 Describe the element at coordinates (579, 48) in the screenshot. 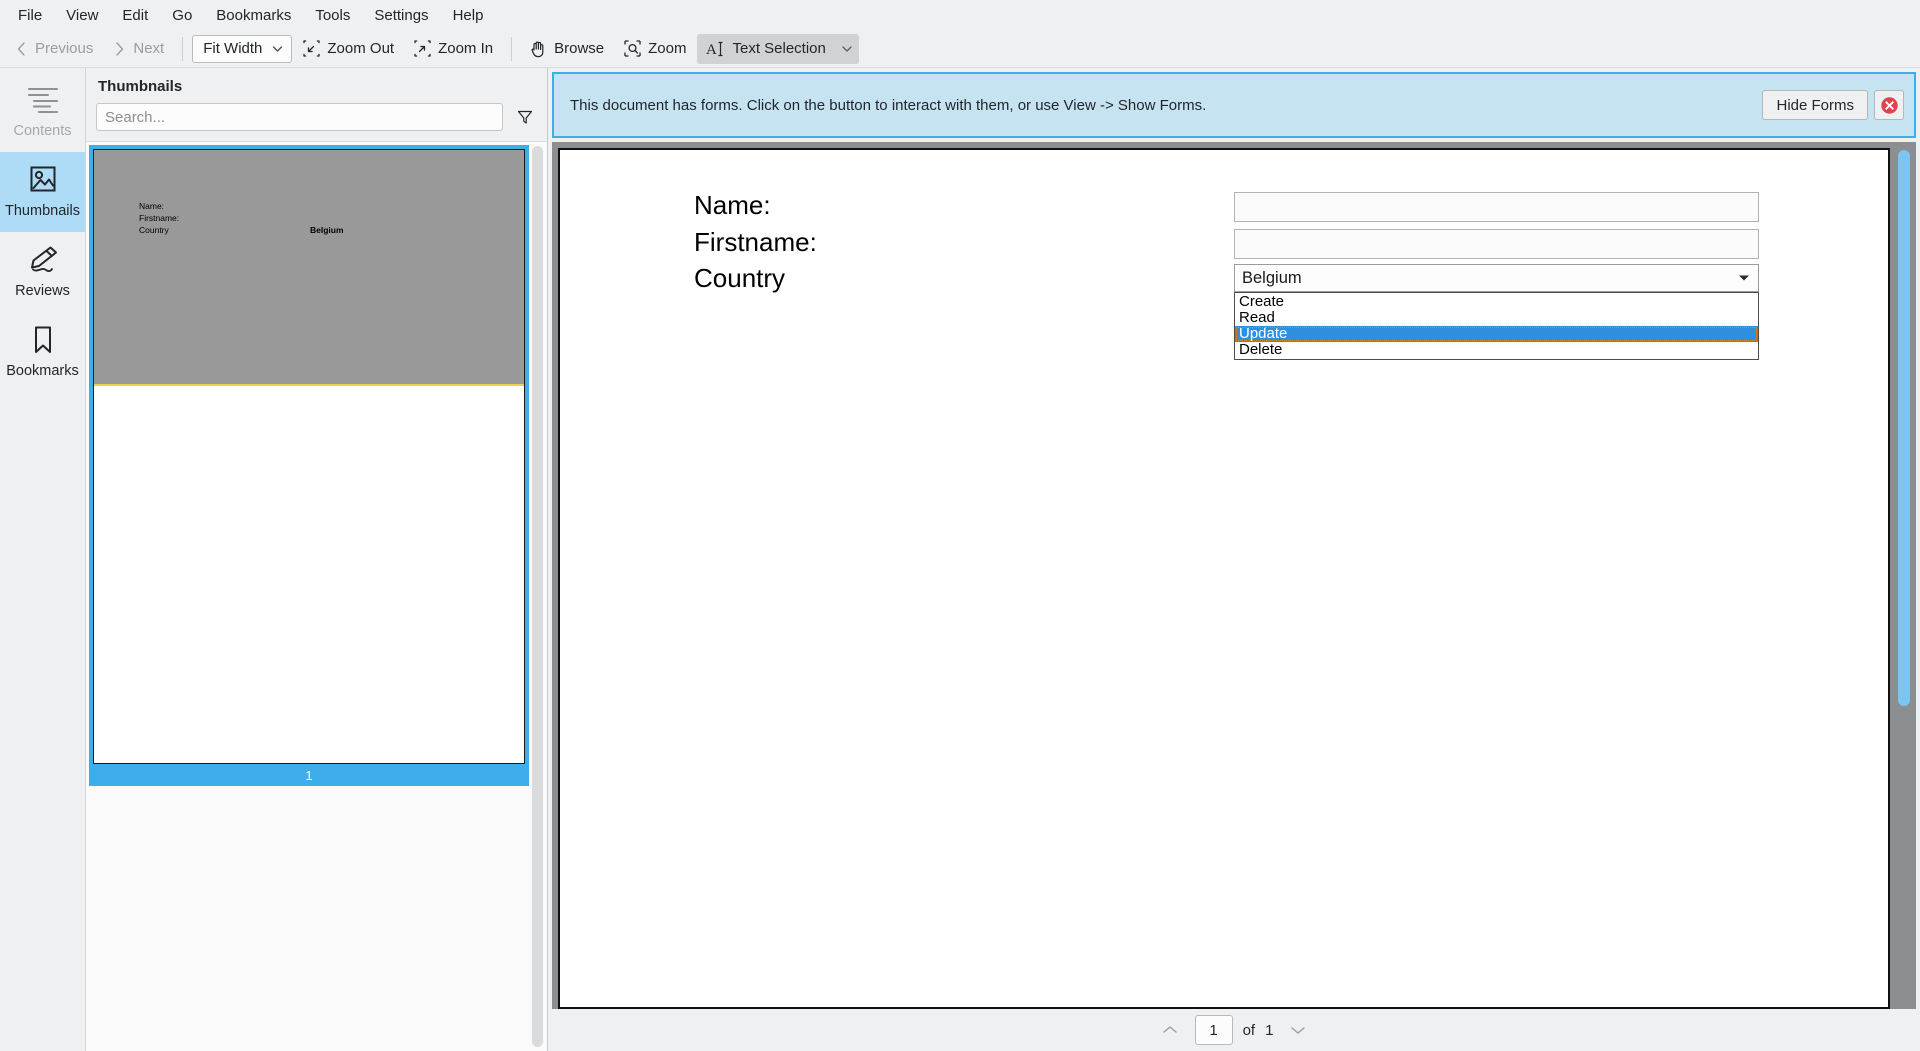

I see `browse-label: Browse` at that location.